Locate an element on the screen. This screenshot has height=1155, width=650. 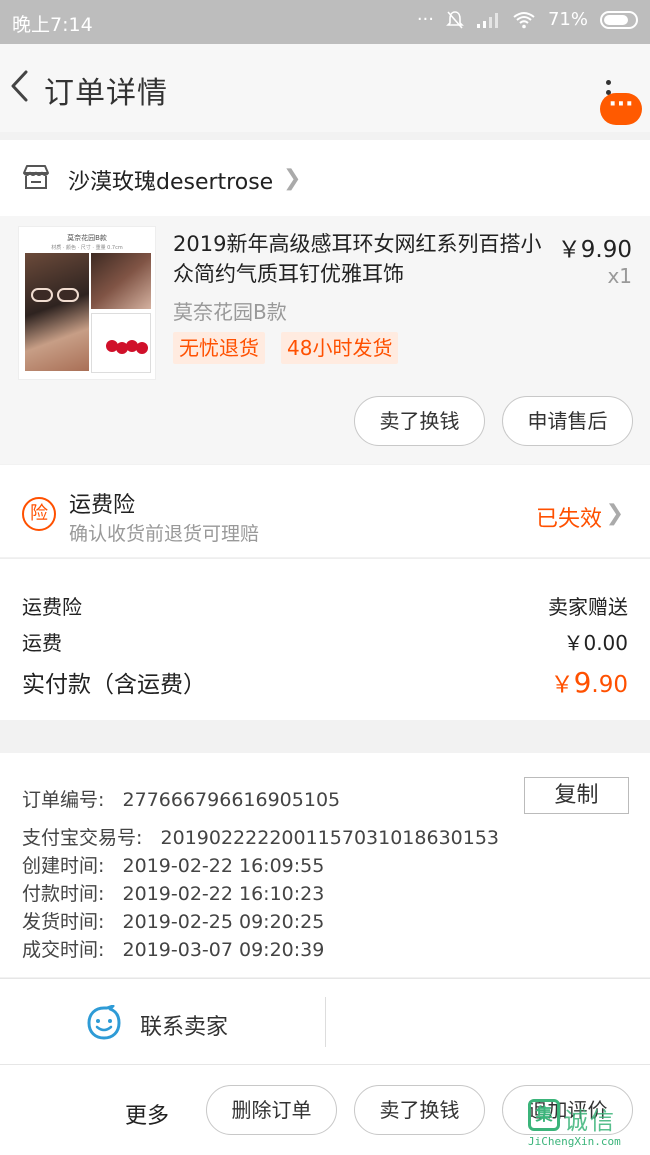
delete-order-button: 删除订单 is located at coordinates (271, 1110).